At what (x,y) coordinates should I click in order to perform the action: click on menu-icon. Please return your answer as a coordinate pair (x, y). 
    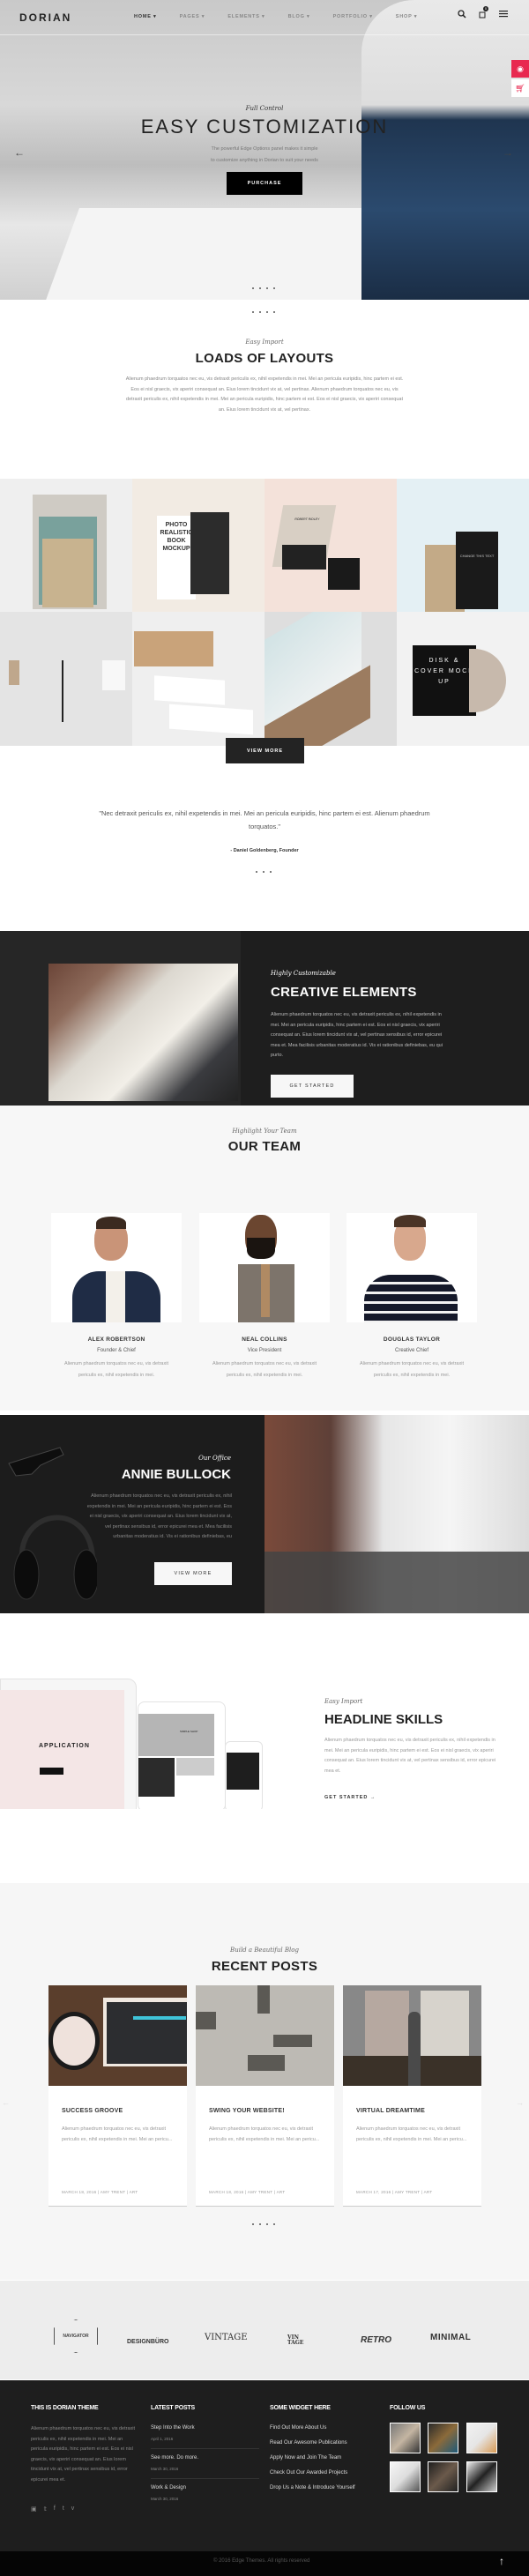
    Looking at the image, I should click on (504, 15).